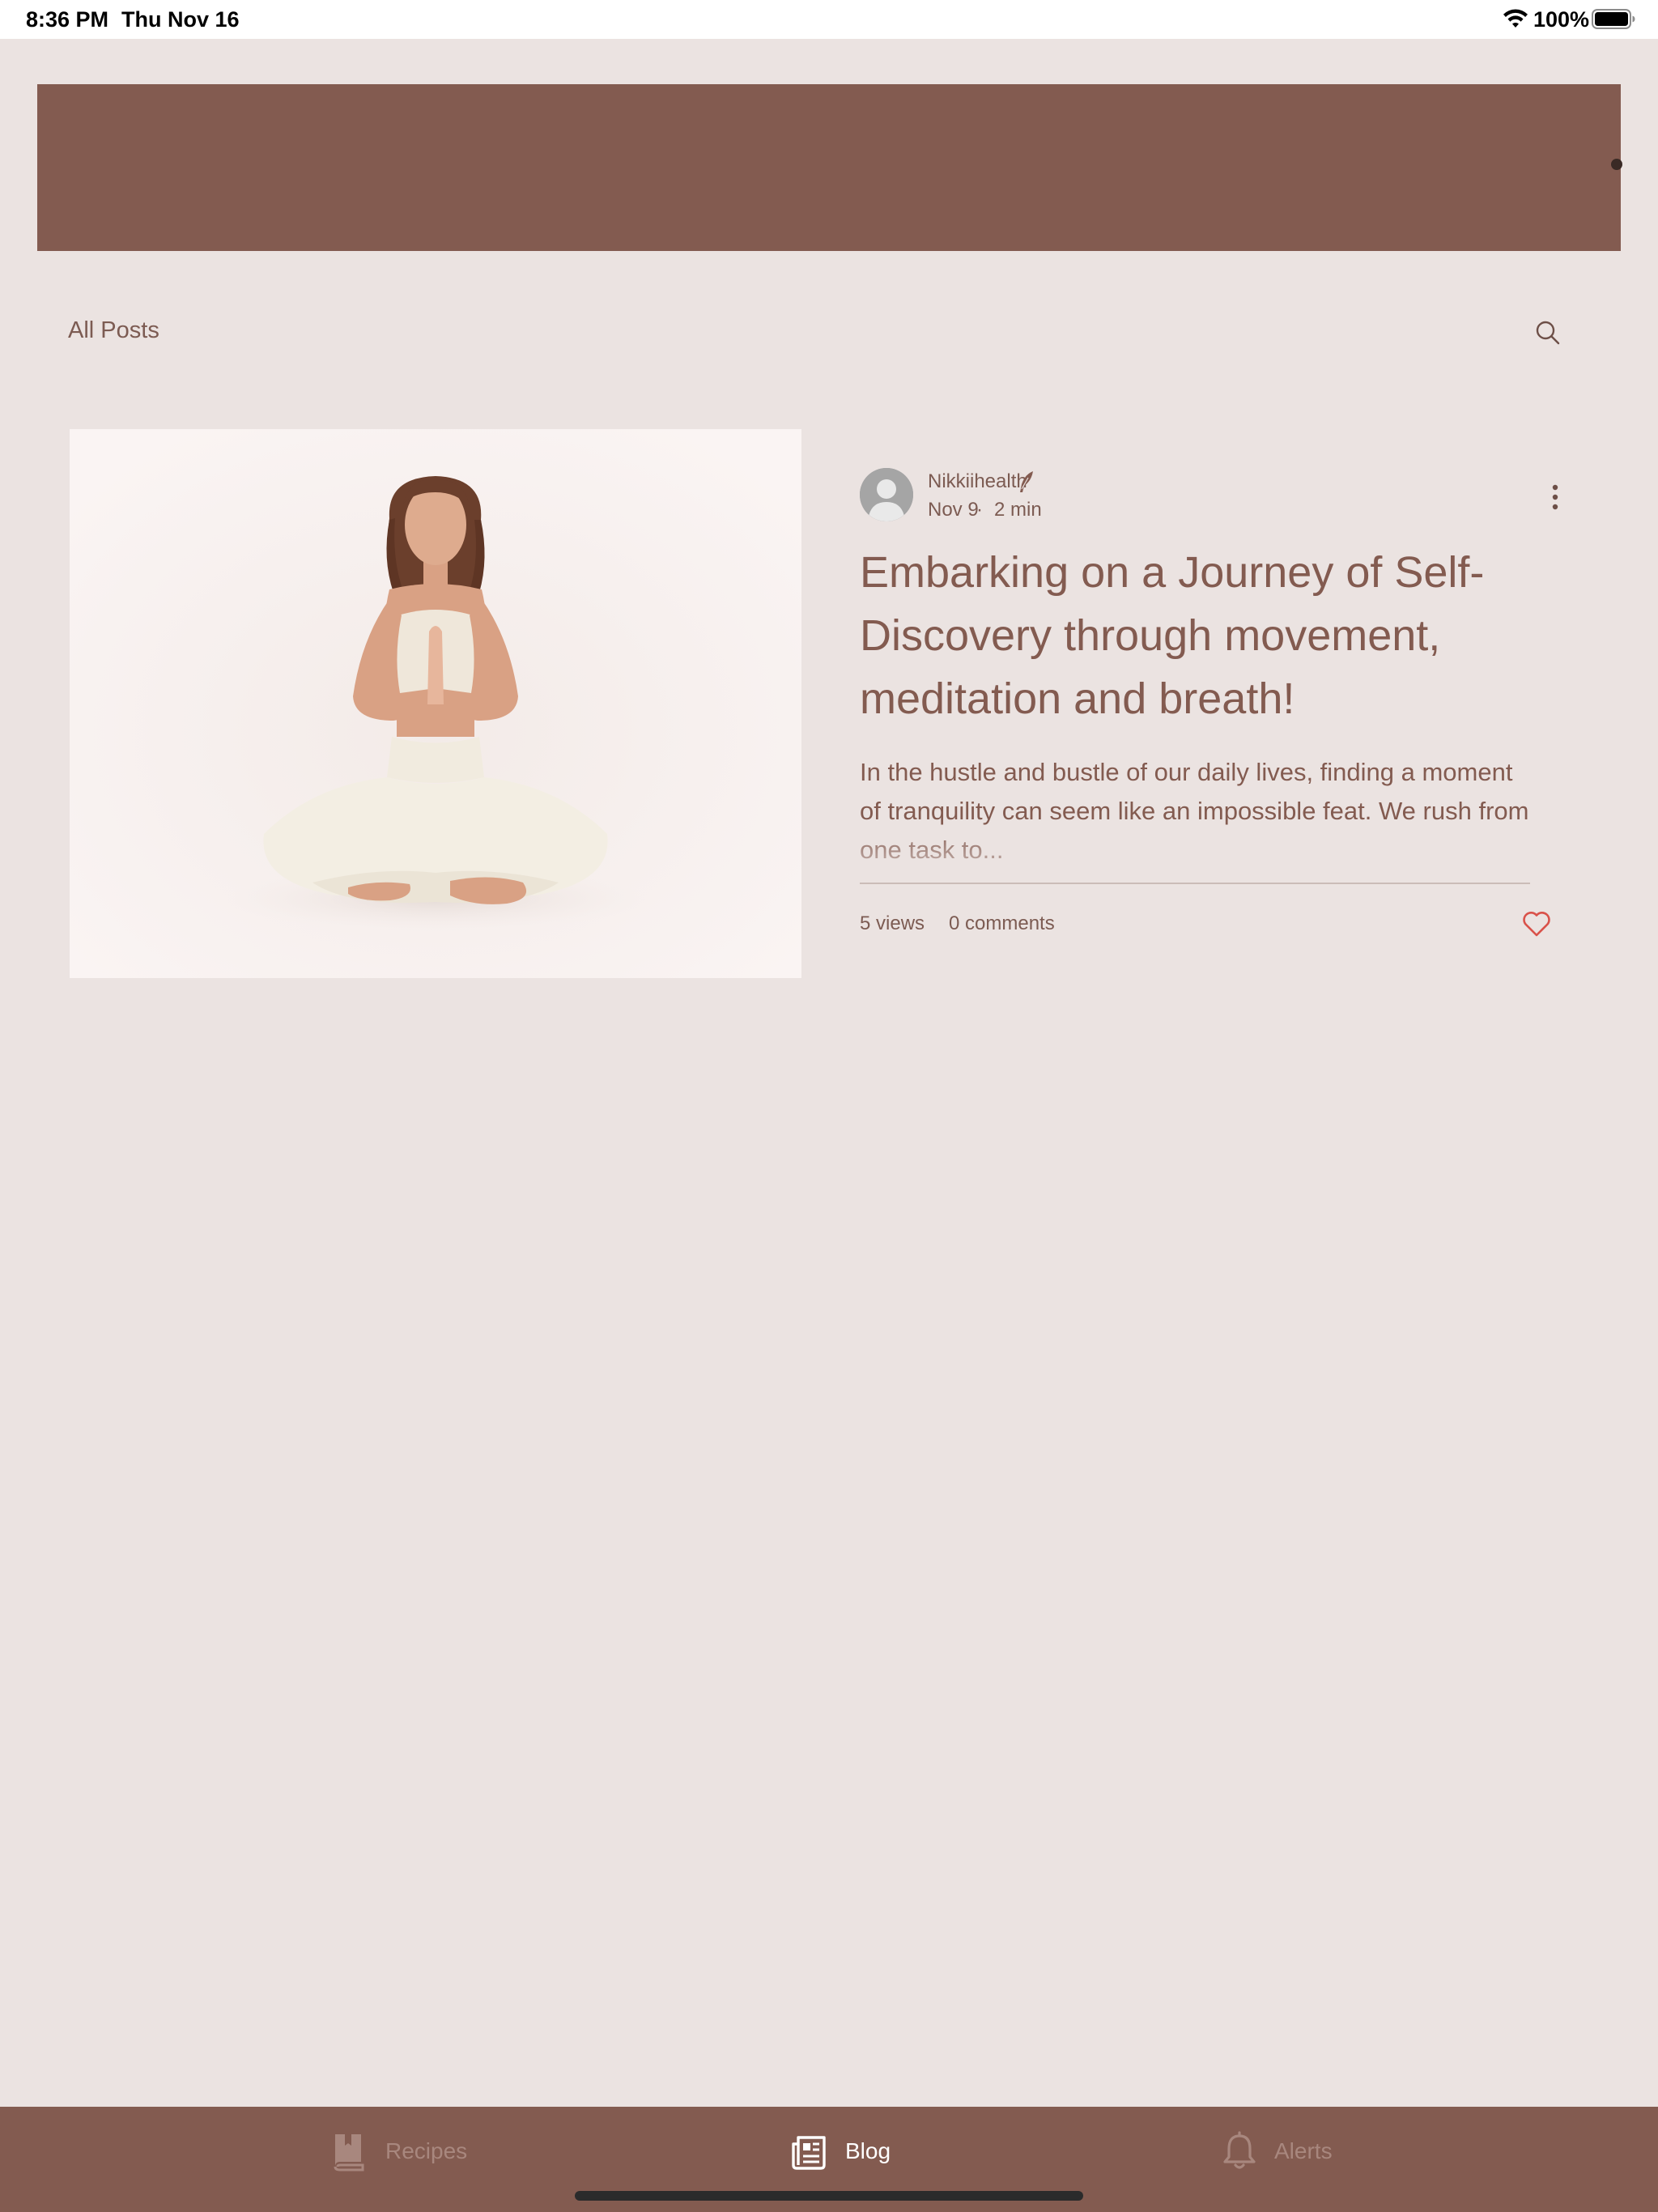 The image size is (1658, 2212). I want to click on post-cover-image, so click(435, 703).